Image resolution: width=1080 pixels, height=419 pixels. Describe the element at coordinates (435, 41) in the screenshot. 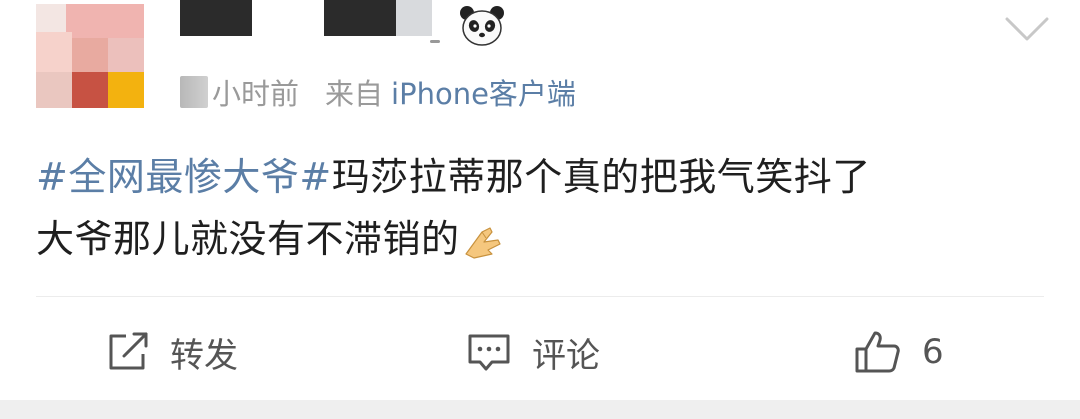

I see `name-underline-mark` at that location.